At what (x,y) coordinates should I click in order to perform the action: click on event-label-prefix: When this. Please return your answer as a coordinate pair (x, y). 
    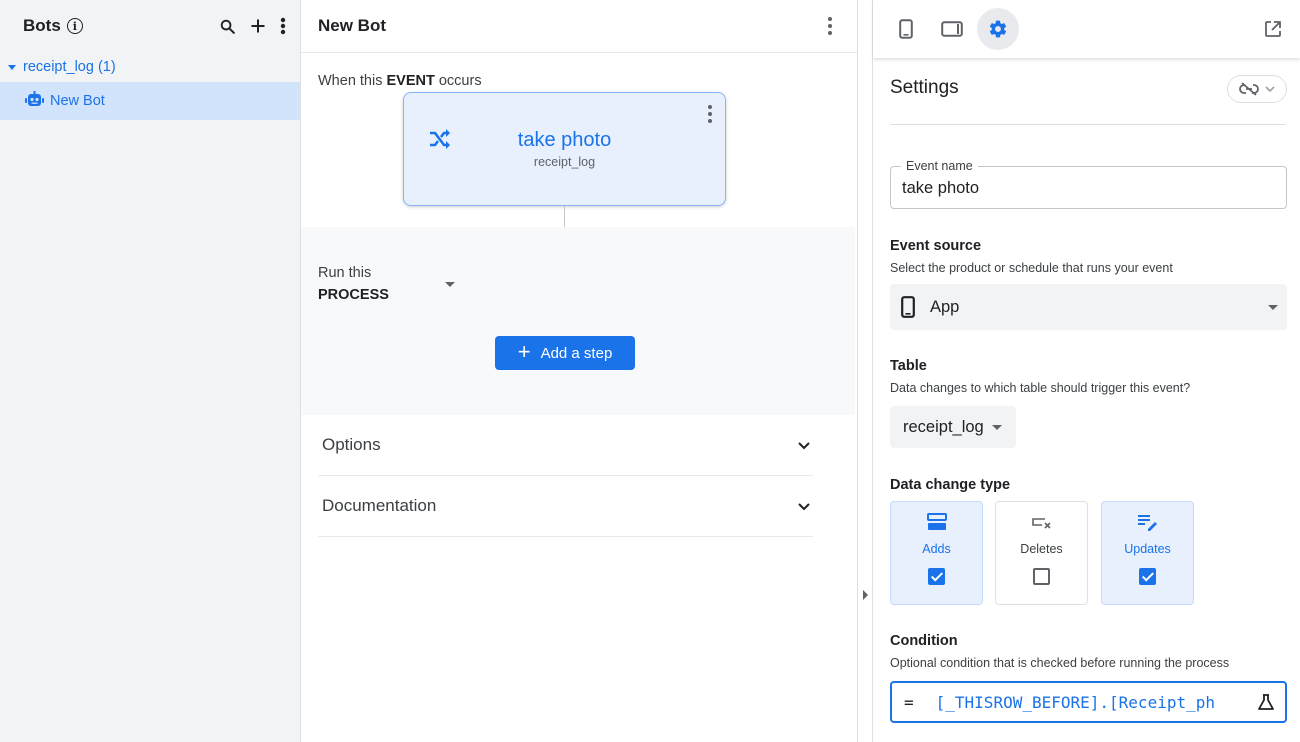
    Looking at the image, I should click on (352, 81).